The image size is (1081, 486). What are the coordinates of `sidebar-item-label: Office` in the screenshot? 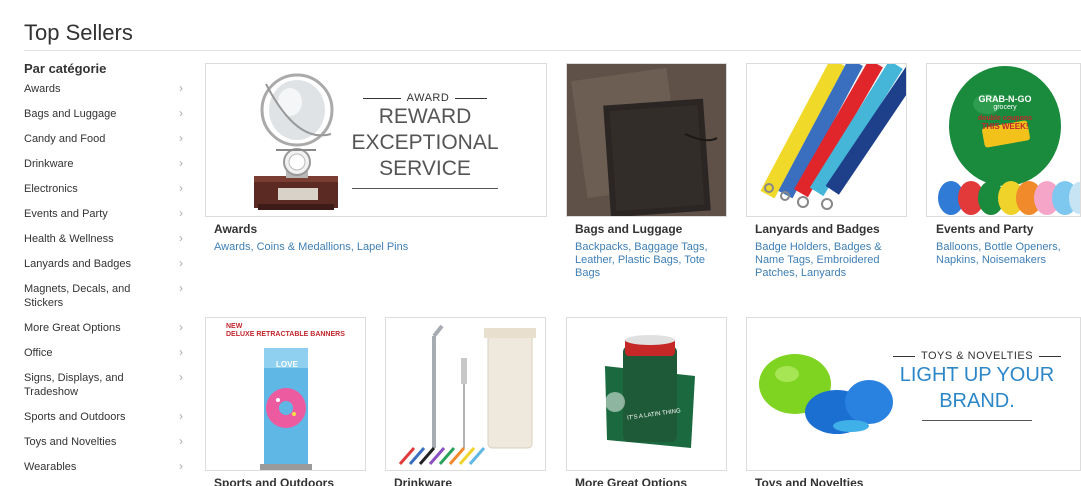 It's located at (38, 353).